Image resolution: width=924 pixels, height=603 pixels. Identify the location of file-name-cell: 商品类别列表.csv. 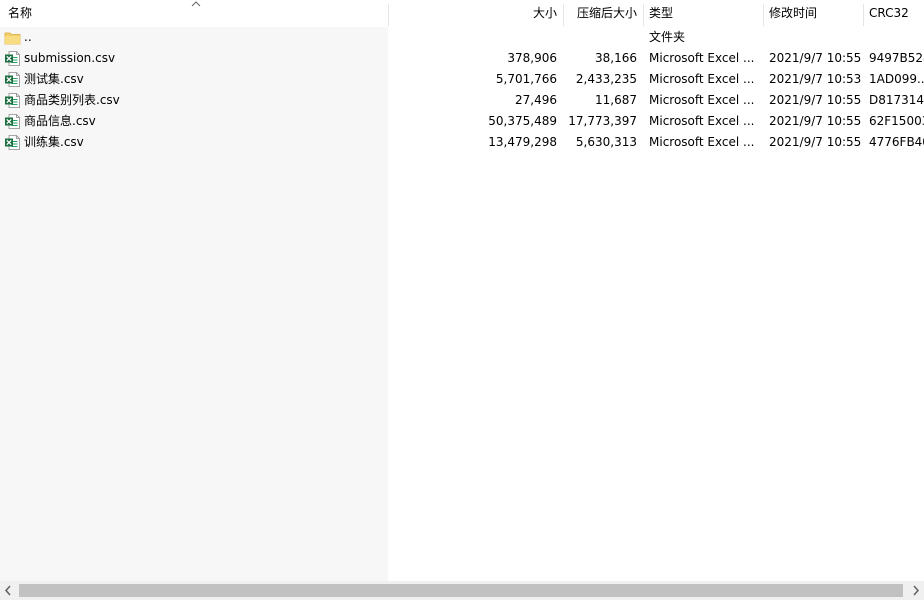
(196, 100).